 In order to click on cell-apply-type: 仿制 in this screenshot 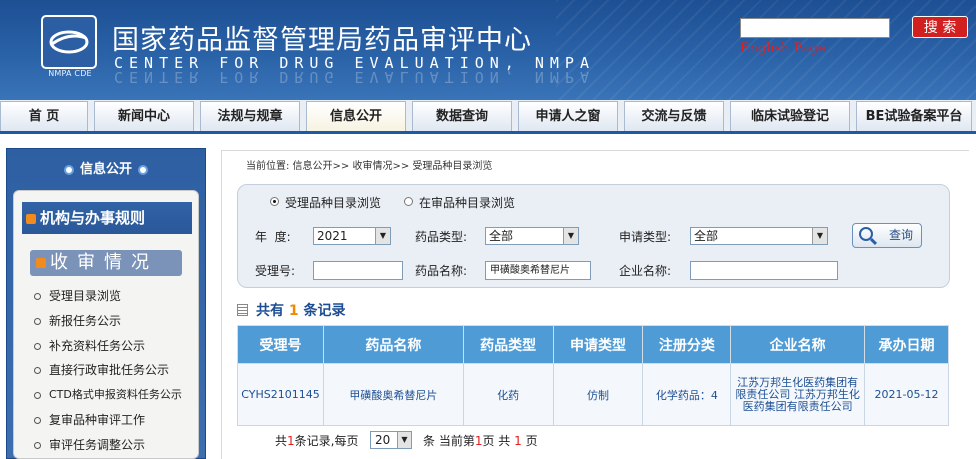, I will do `click(598, 394)`.